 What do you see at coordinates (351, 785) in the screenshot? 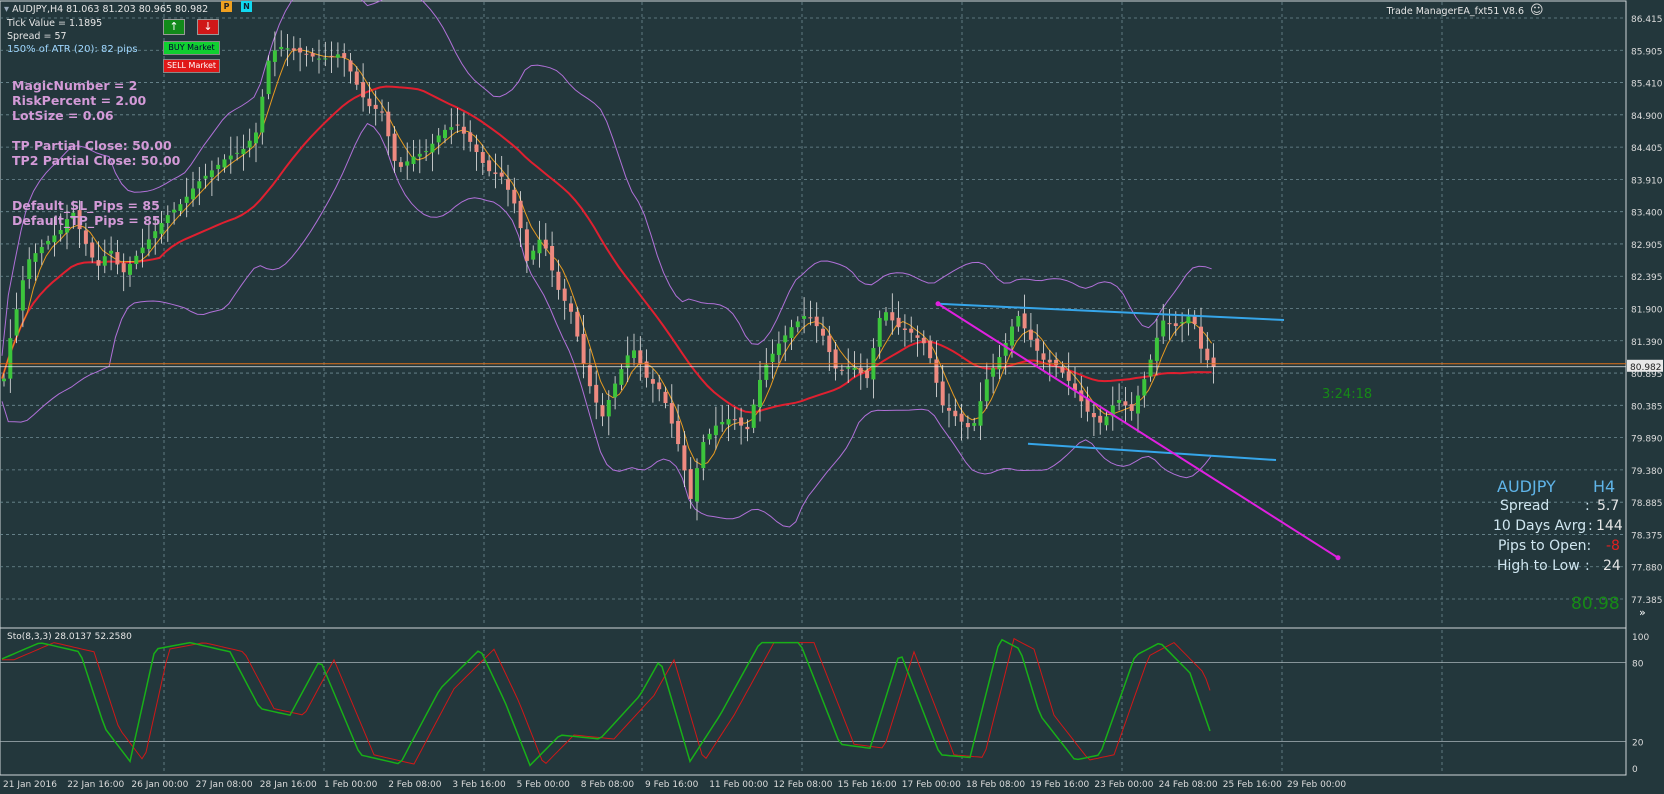
I see `time-axis-label: 1 Feb 00:00` at bounding box center [351, 785].